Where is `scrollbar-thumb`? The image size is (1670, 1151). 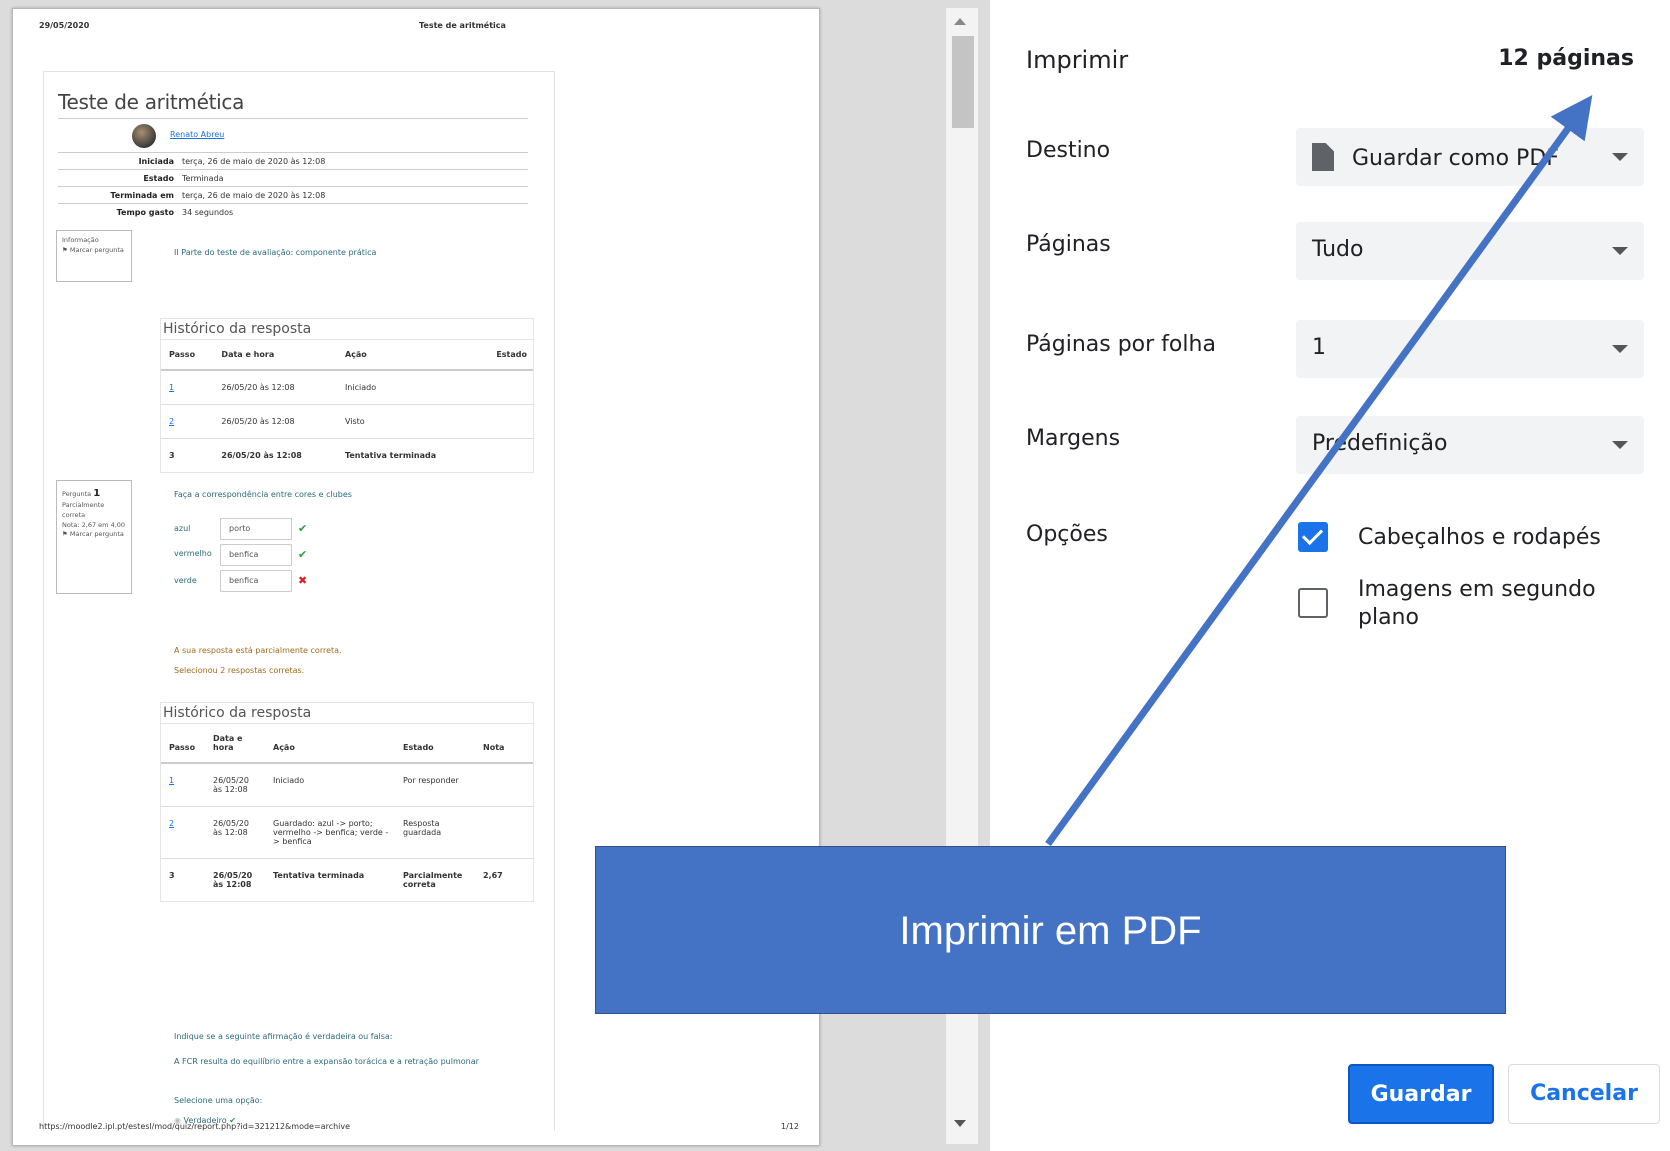 scrollbar-thumb is located at coordinates (963, 82).